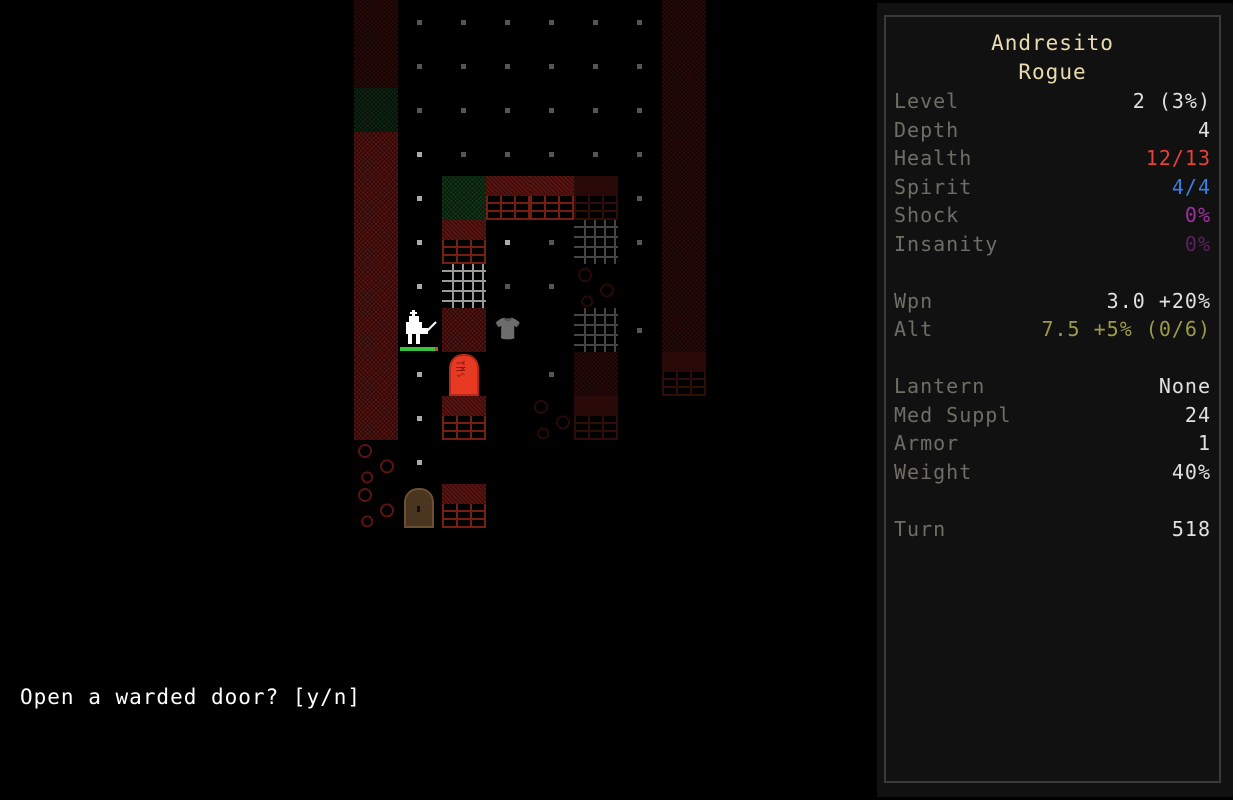 The height and width of the screenshot is (800, 1233). Describe the element at coordinates (419, 349) in the screenshot. I see `player-health-bar` at that location.